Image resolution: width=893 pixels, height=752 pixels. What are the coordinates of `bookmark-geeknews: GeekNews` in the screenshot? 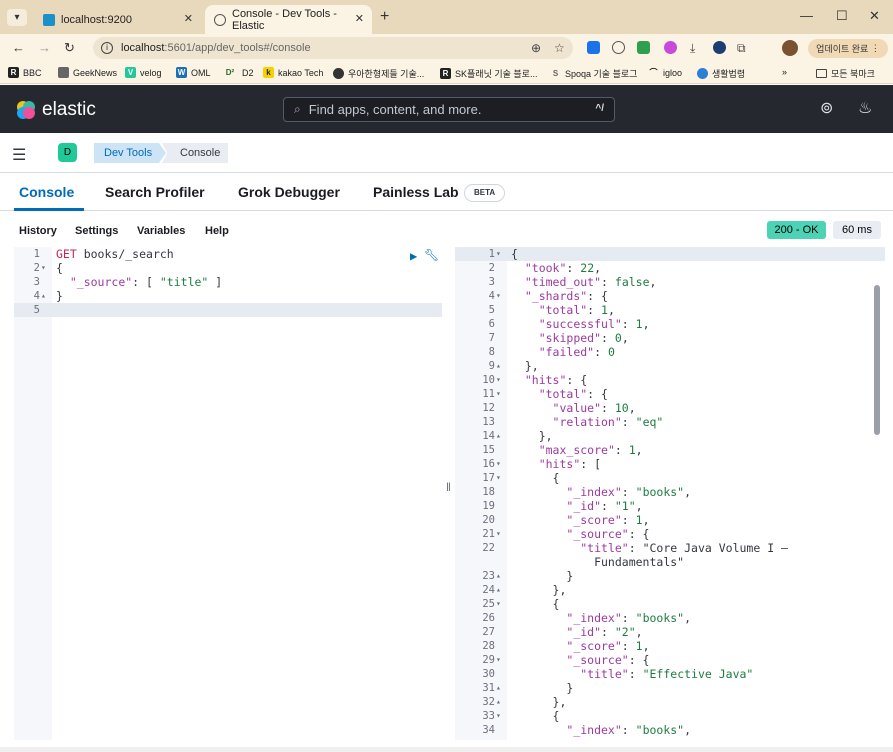 It's located at (87, 72).